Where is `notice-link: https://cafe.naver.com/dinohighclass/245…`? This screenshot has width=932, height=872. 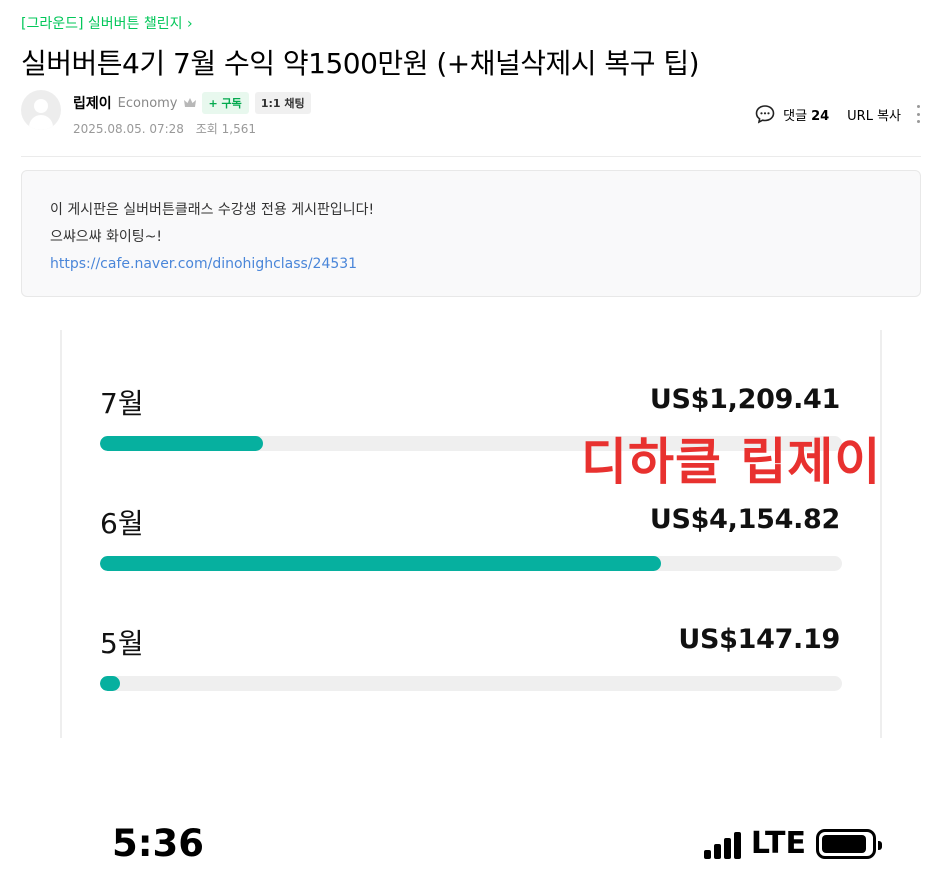
notice-link: https://cafe.naver.com/dinohighclass/245… is located at coordinates (203, 264).